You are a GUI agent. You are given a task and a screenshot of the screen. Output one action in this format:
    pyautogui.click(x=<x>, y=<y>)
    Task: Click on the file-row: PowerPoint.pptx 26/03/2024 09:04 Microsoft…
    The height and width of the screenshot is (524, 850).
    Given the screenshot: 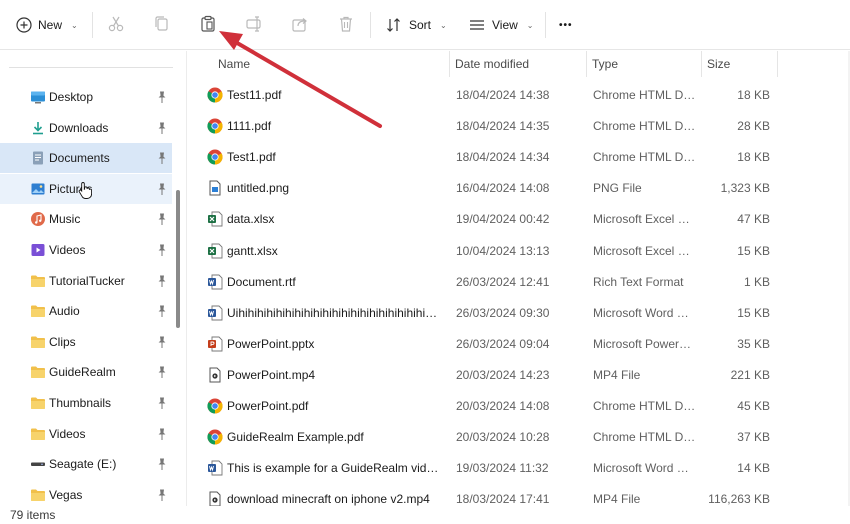 What is the action you would take?
    pyautogui.click(x=487, y=344)
    